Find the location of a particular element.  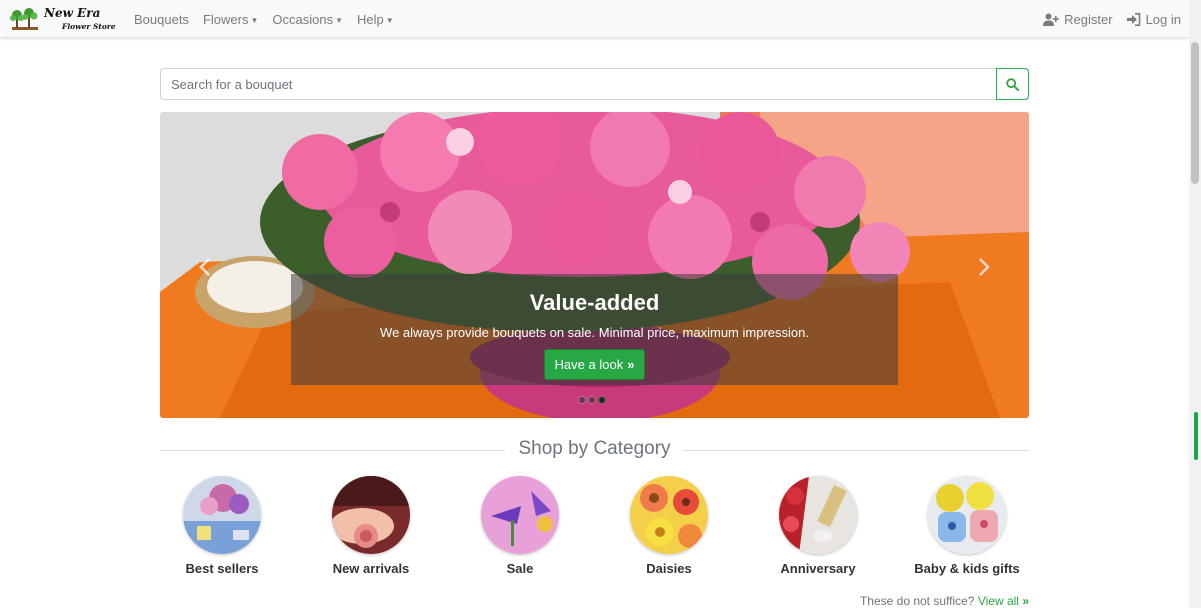

nav-occasions-label: Occasions is located at coordinates (303, 19).